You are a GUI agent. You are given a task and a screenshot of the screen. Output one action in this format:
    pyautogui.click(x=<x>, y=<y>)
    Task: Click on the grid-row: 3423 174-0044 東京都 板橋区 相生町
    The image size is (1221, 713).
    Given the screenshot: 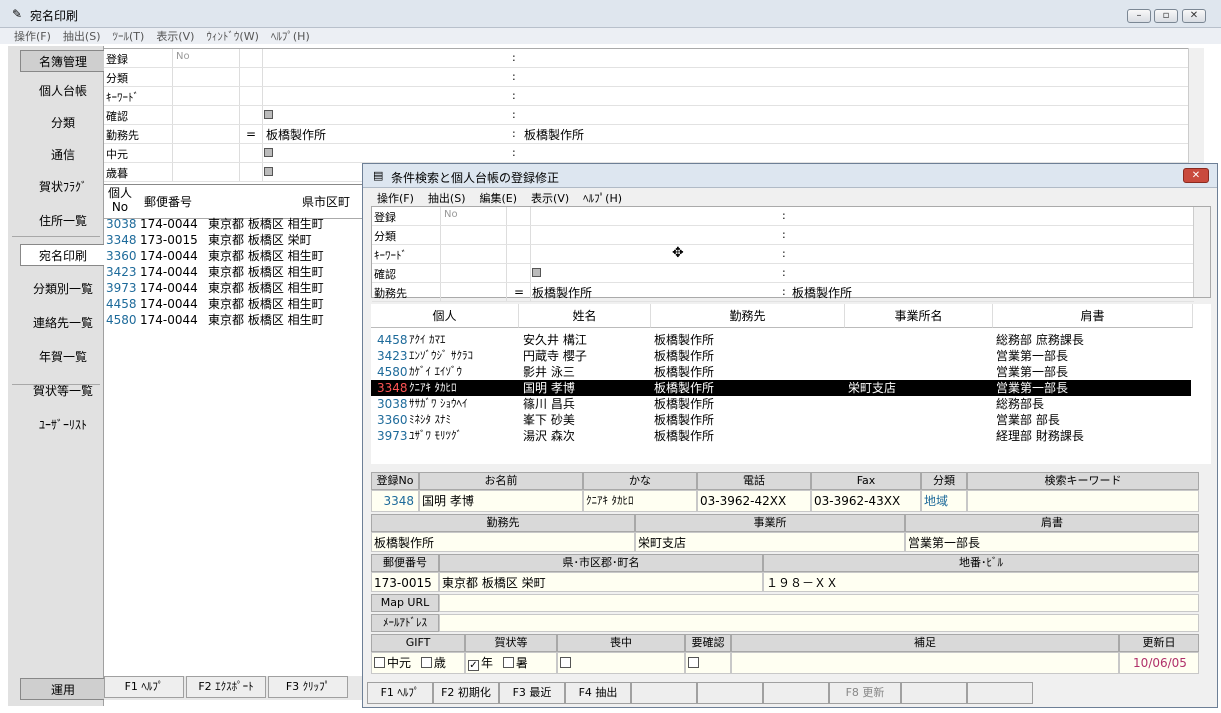 What is the action you would take?
    pyautogui.click(x=233, y=271)
    